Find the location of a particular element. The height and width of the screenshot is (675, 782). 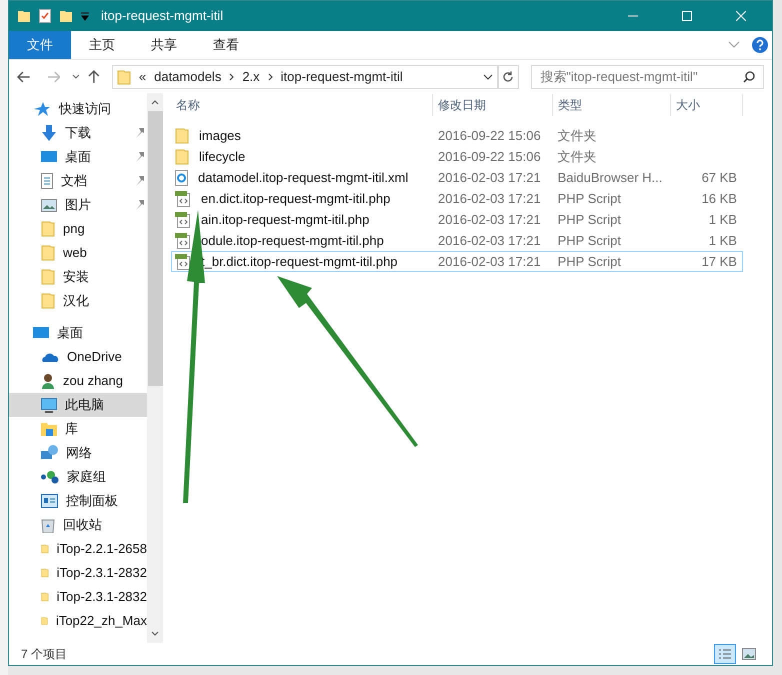

details-view-button is located at coordinates (725, 654).